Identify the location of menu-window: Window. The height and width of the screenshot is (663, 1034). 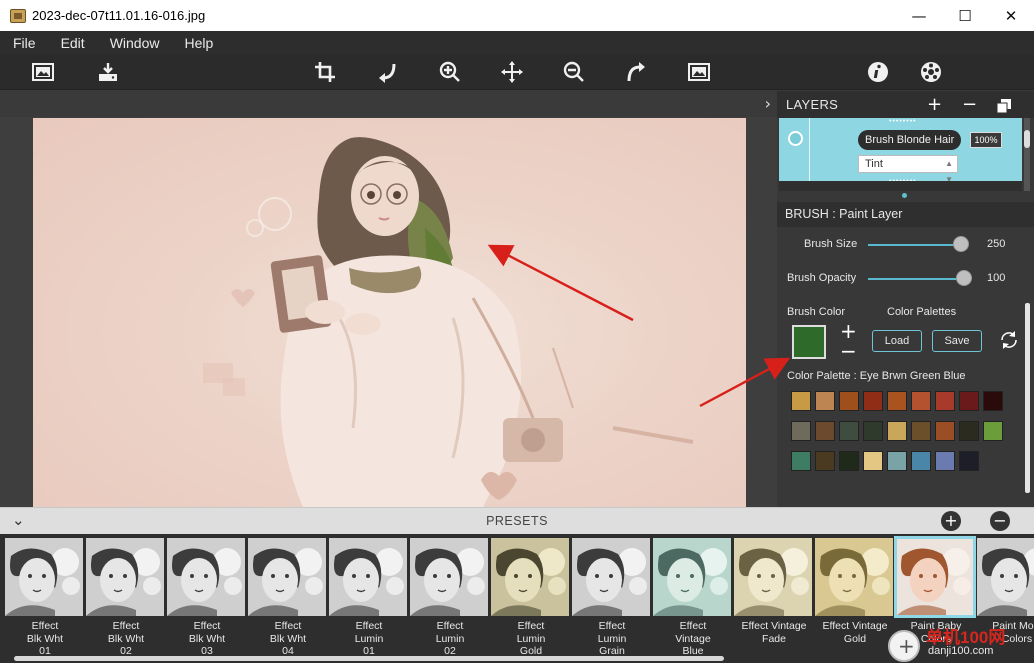
(134, 43).